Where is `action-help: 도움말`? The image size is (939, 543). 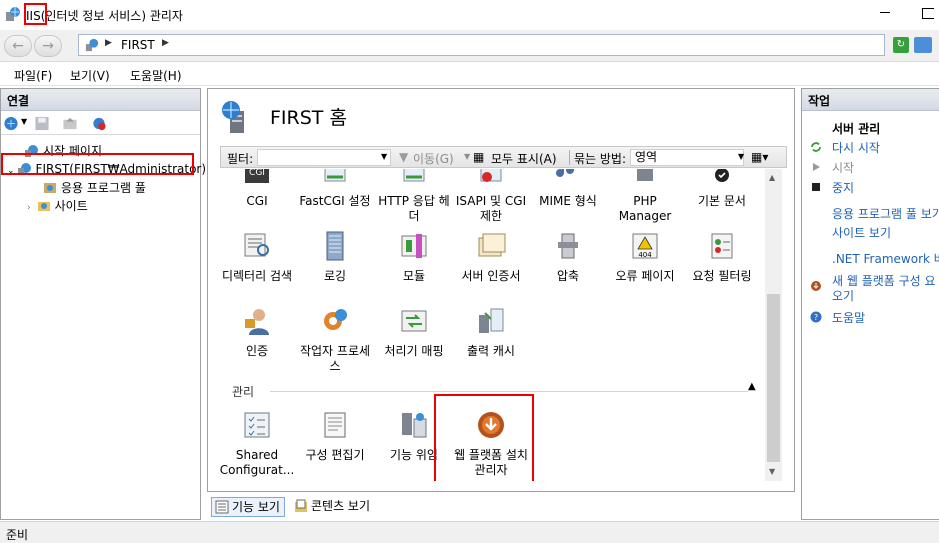
action-help: 도움말 is located at coordinates (848, 317).